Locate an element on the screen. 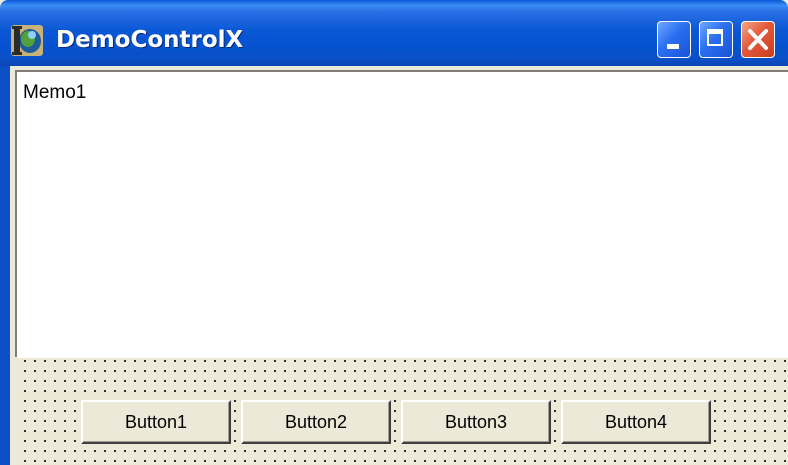  window-title: DemoControlX is located at coordinates (150, 40).